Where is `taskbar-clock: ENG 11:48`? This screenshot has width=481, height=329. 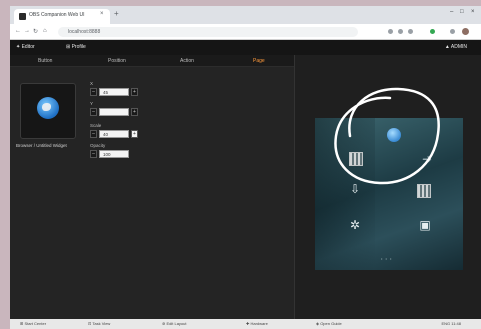 taskbar-clock: ENG 11:48 is located at coordinates (451, 323).